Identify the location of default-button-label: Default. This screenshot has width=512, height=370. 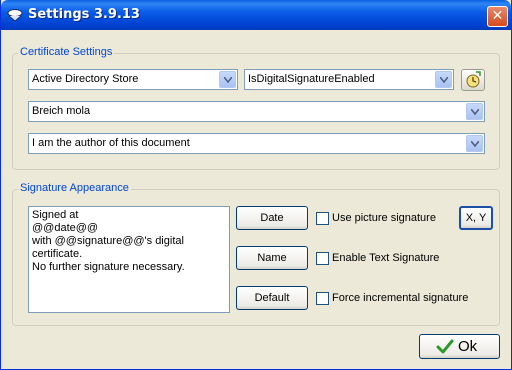
(272, 298).